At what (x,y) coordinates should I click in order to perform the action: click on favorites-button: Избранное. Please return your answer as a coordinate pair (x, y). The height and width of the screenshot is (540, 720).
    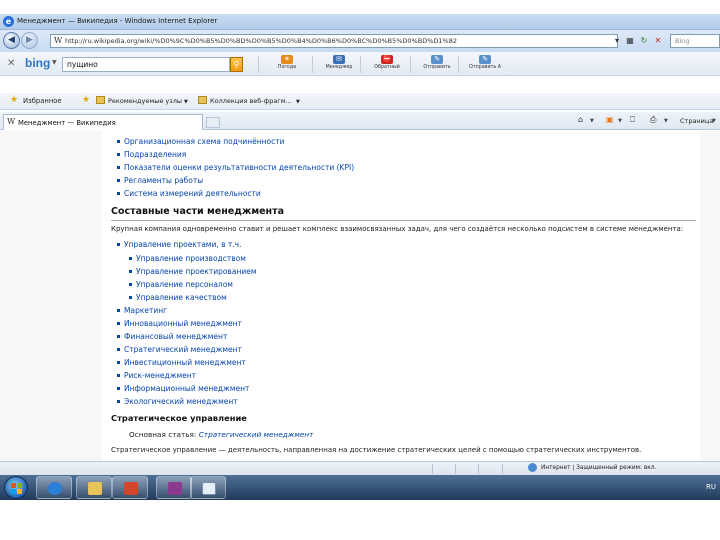
    Looking at the image, I should click on (42, 101).